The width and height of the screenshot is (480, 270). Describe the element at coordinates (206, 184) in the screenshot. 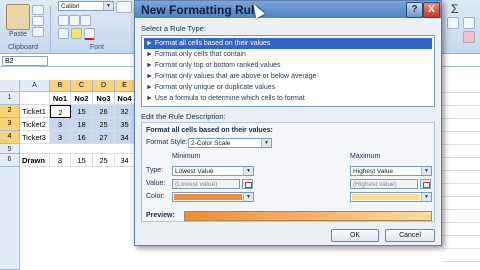

I see `min-value-input: (Lowest value)` at that location.